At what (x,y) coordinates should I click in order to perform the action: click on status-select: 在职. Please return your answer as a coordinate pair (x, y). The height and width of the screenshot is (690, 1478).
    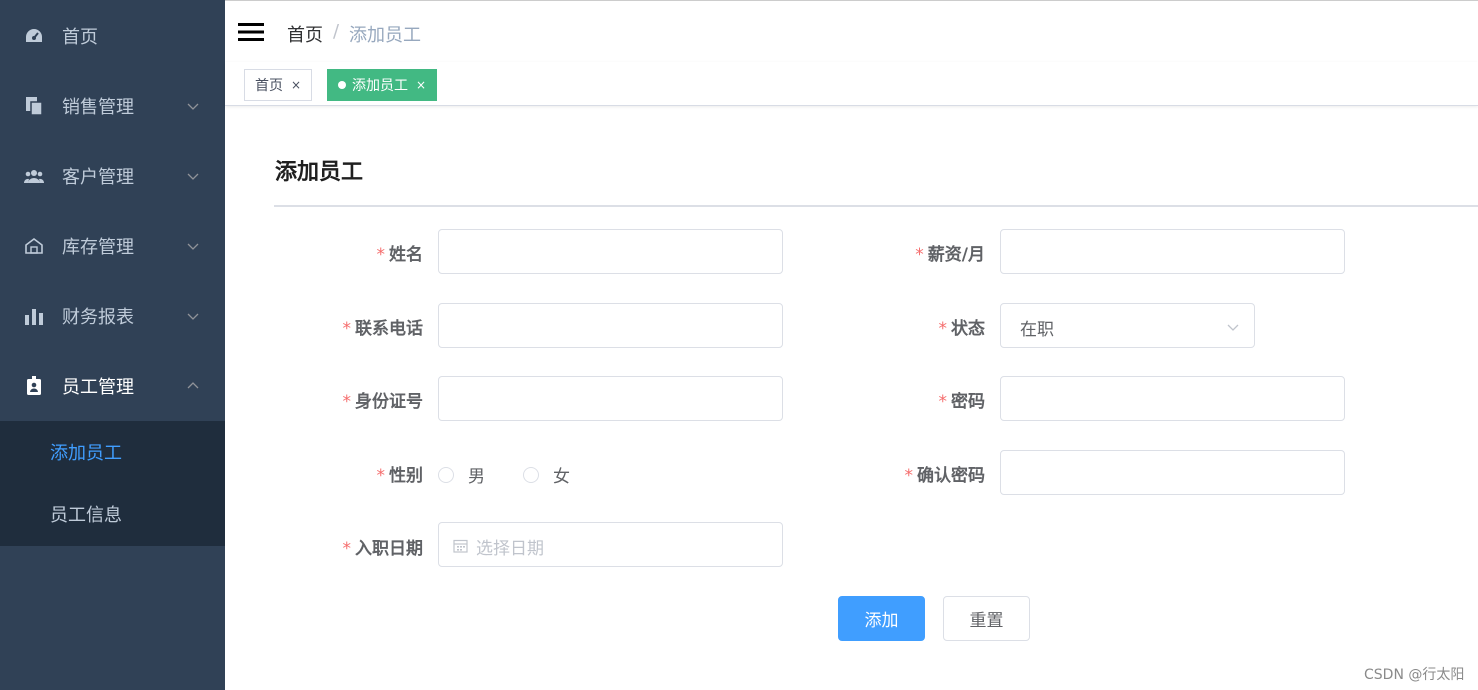
    Looking at the image, I should click on (1127, 325).